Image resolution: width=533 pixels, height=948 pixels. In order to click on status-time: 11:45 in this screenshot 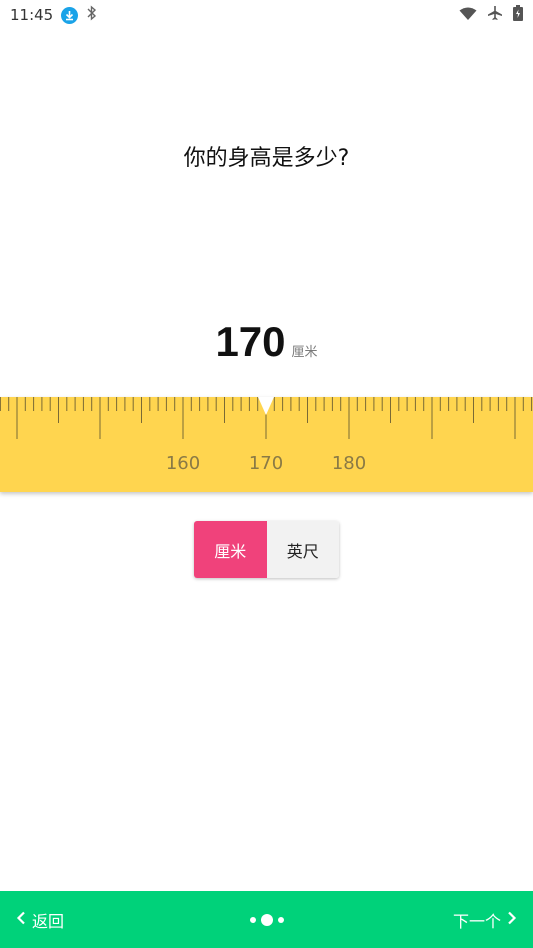, I will do `click(32, 15)`.